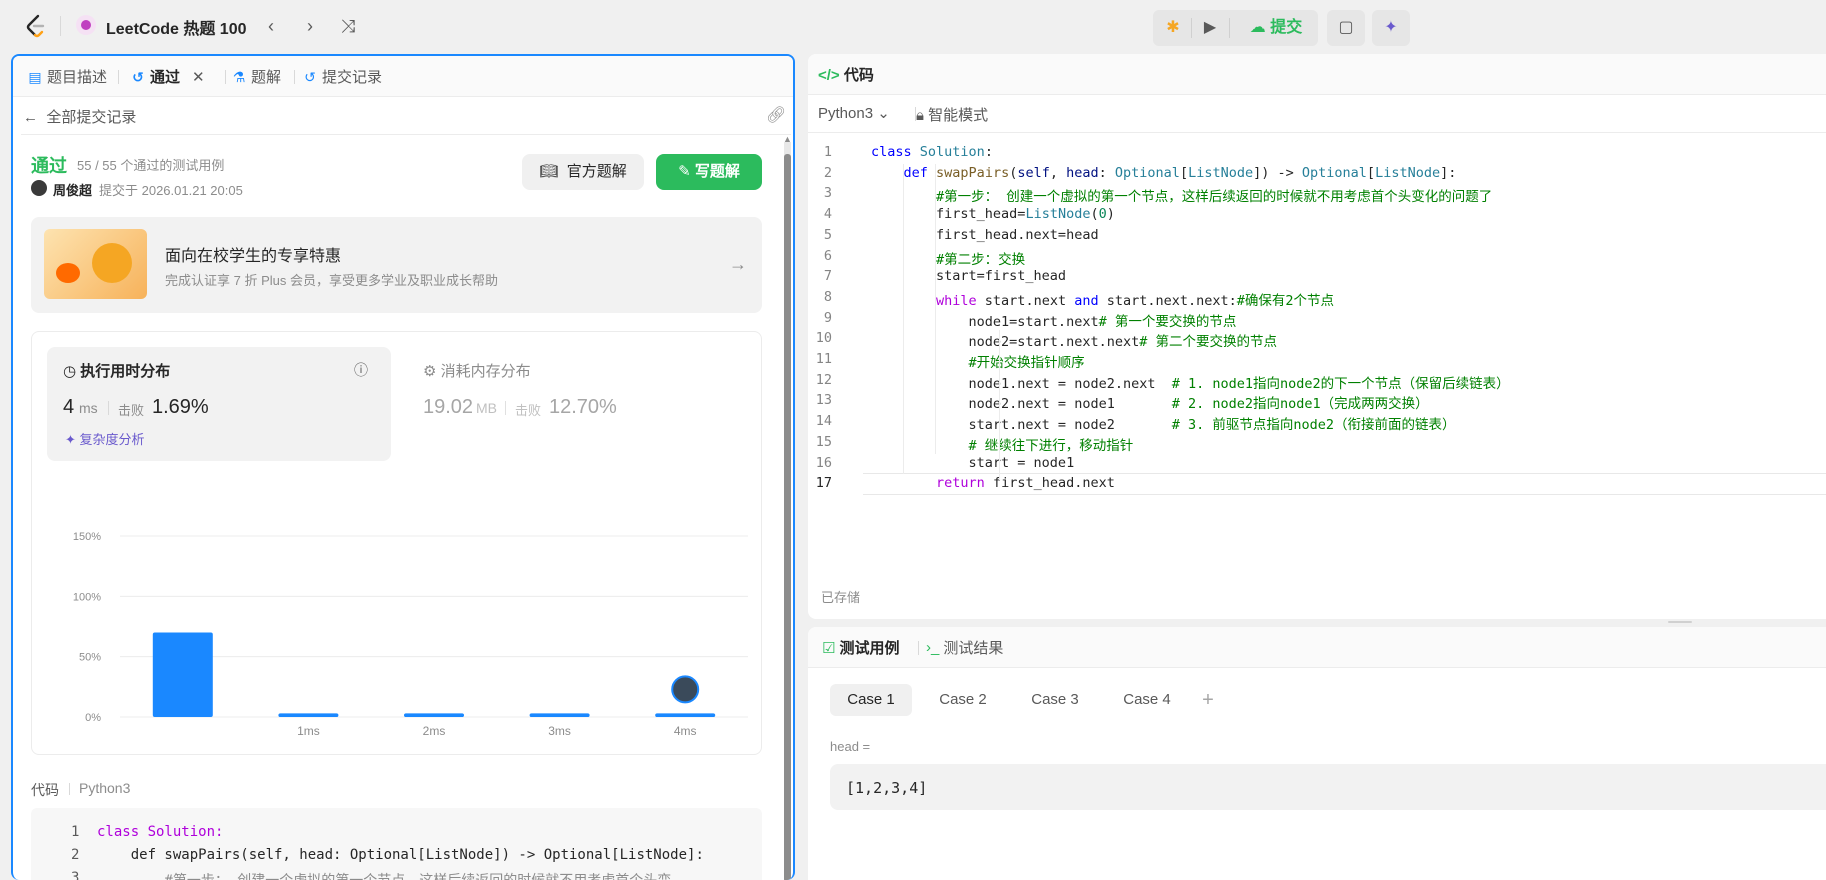 This screenshot has width=1826, height=880. I want to click on note-icon: ▢, so click(1346, 27).